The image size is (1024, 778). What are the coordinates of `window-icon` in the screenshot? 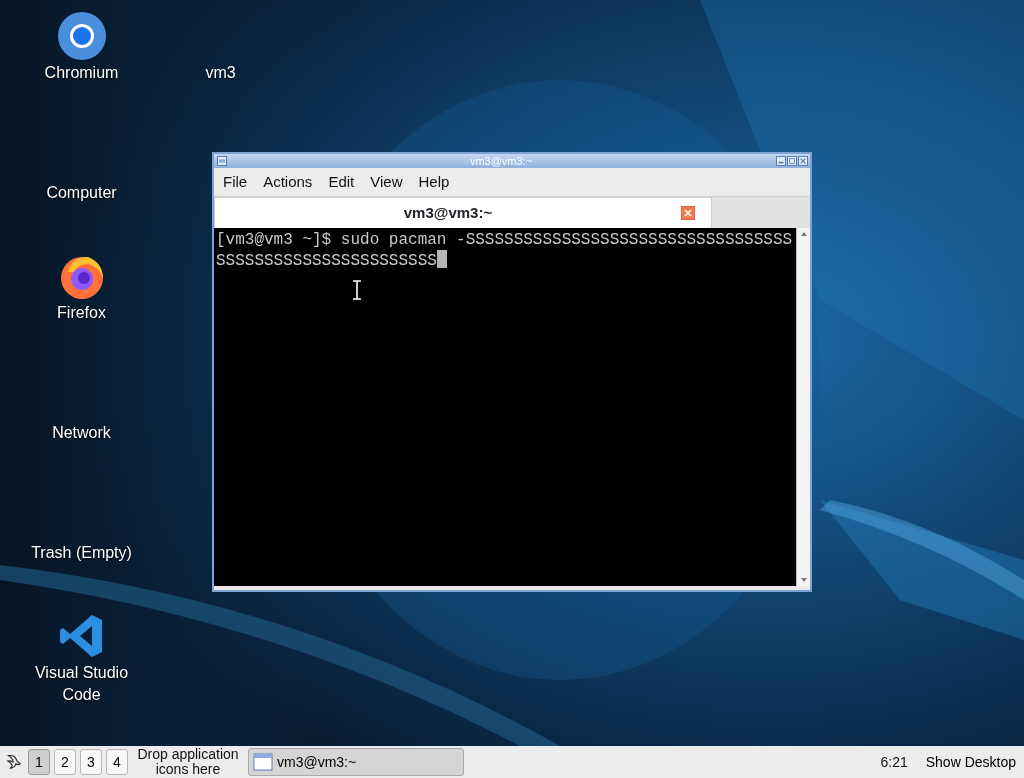 It's located at (263, 762).